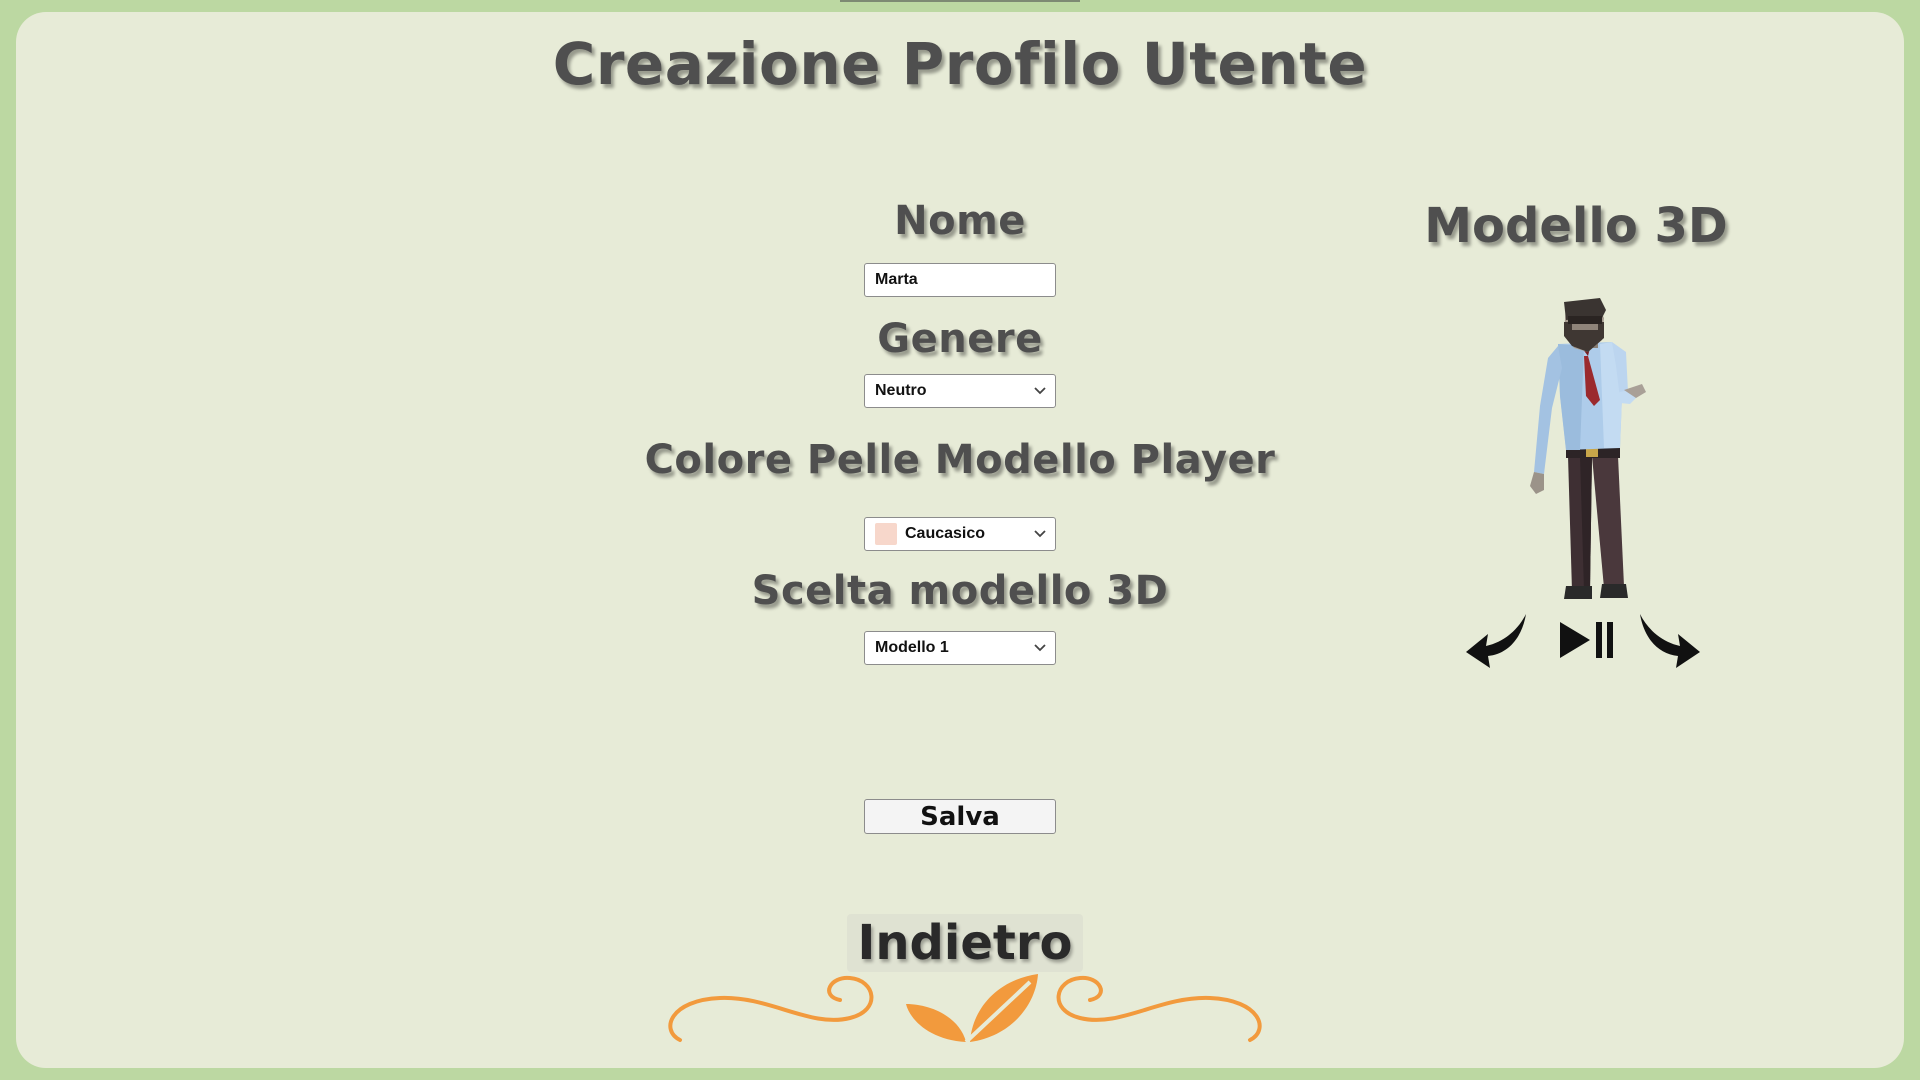 The width and height of the screenshot is (1920, 1080). What do you see at coordinates (960, 1) in the screenshot?
I see `top-notch` at bounding box center [960, 1].